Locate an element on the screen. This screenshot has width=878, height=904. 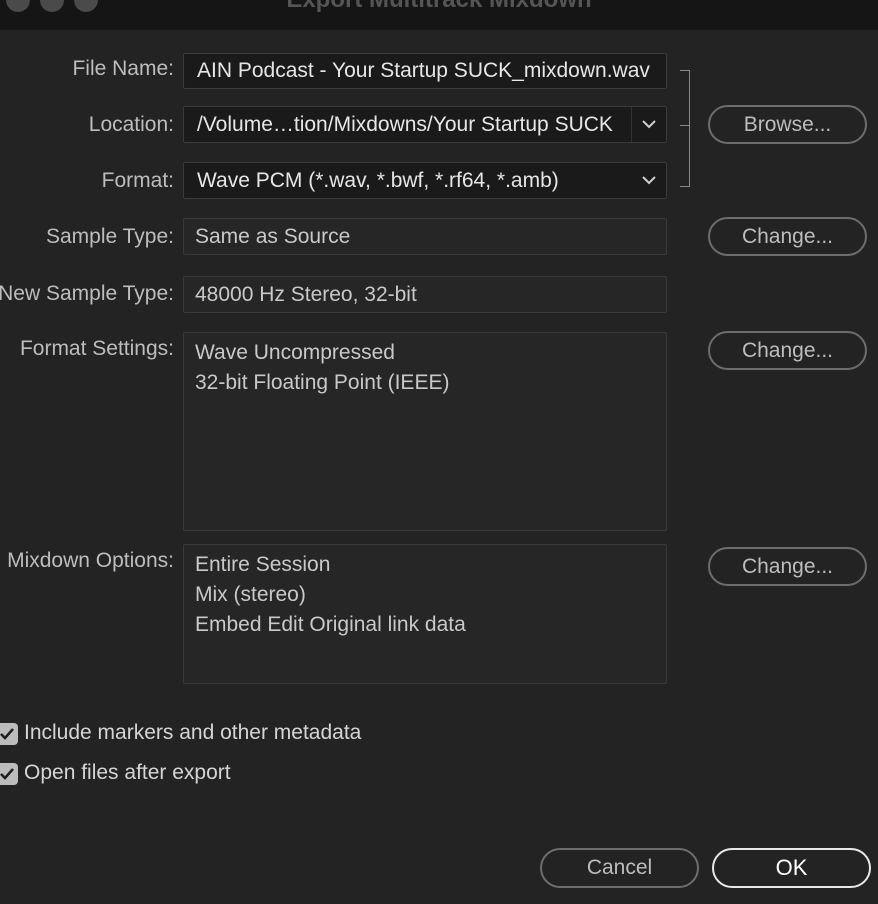
format-settings-label: Format Settings: is located at coordinates (96, 348).